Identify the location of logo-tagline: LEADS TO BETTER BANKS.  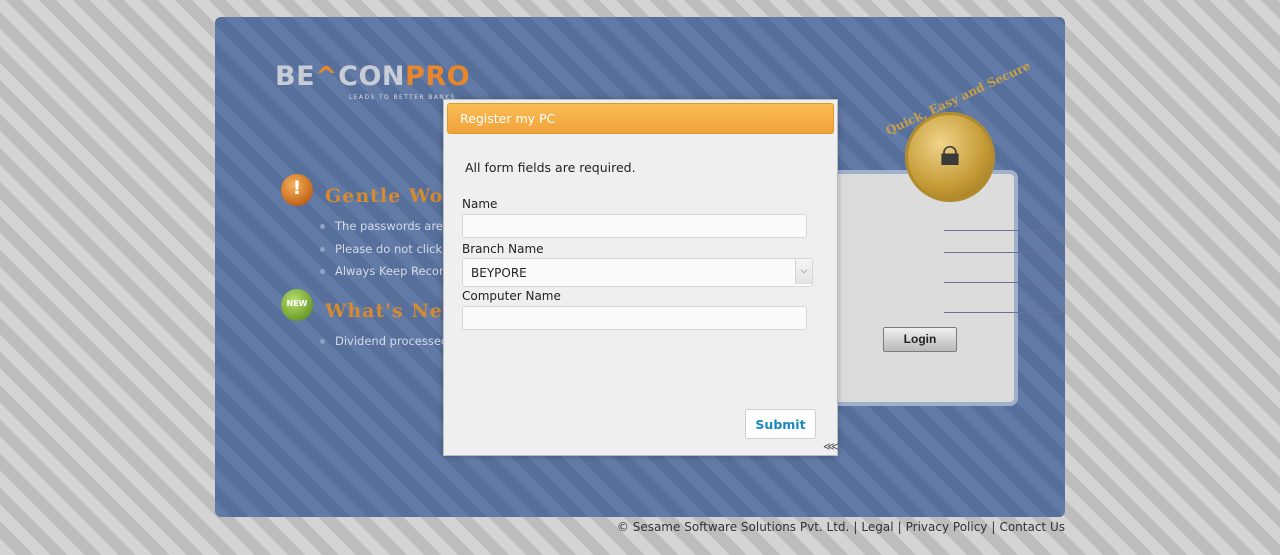
(402, 97).